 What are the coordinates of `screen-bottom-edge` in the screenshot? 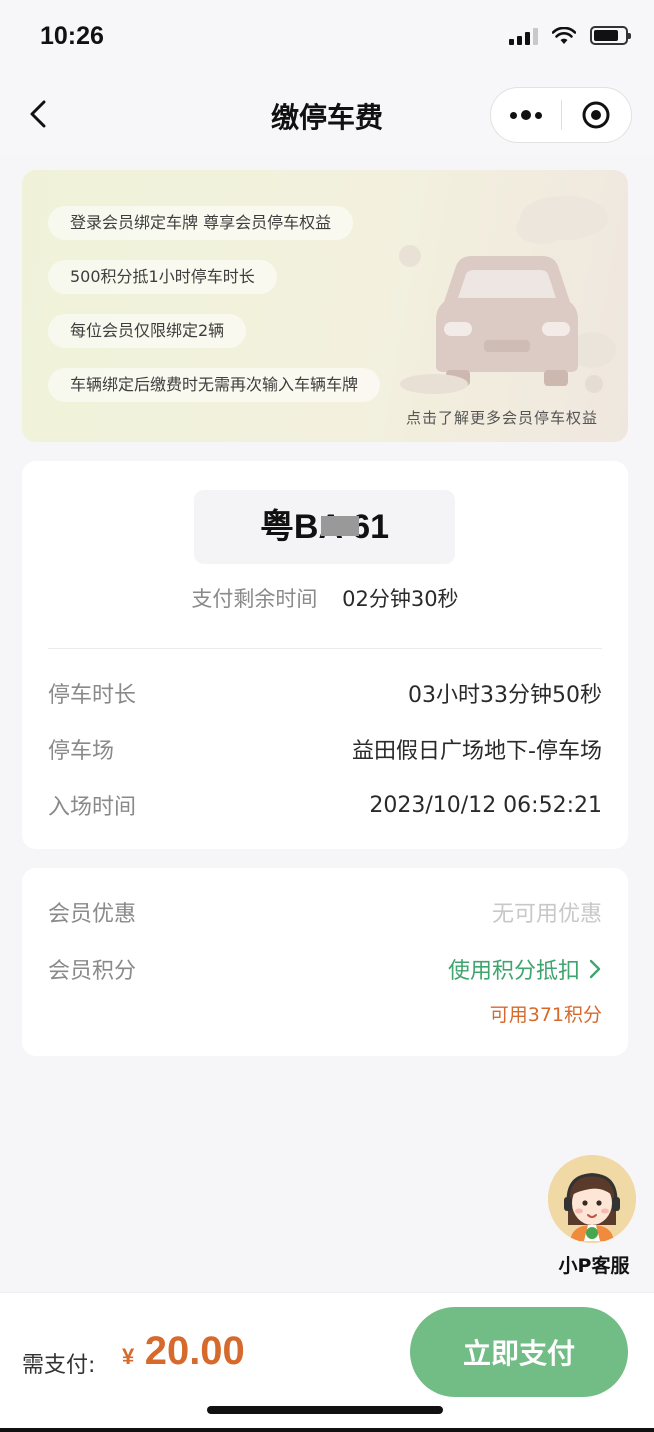 It's located at (327, 1430).